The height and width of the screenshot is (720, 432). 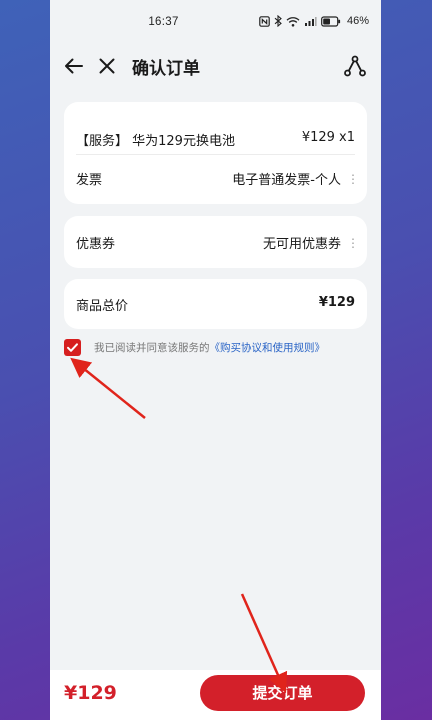 What do you see at coordinates (278, 21) in the screenshot?
I see `bluetooth-icon` at bounding box center [278, 21].